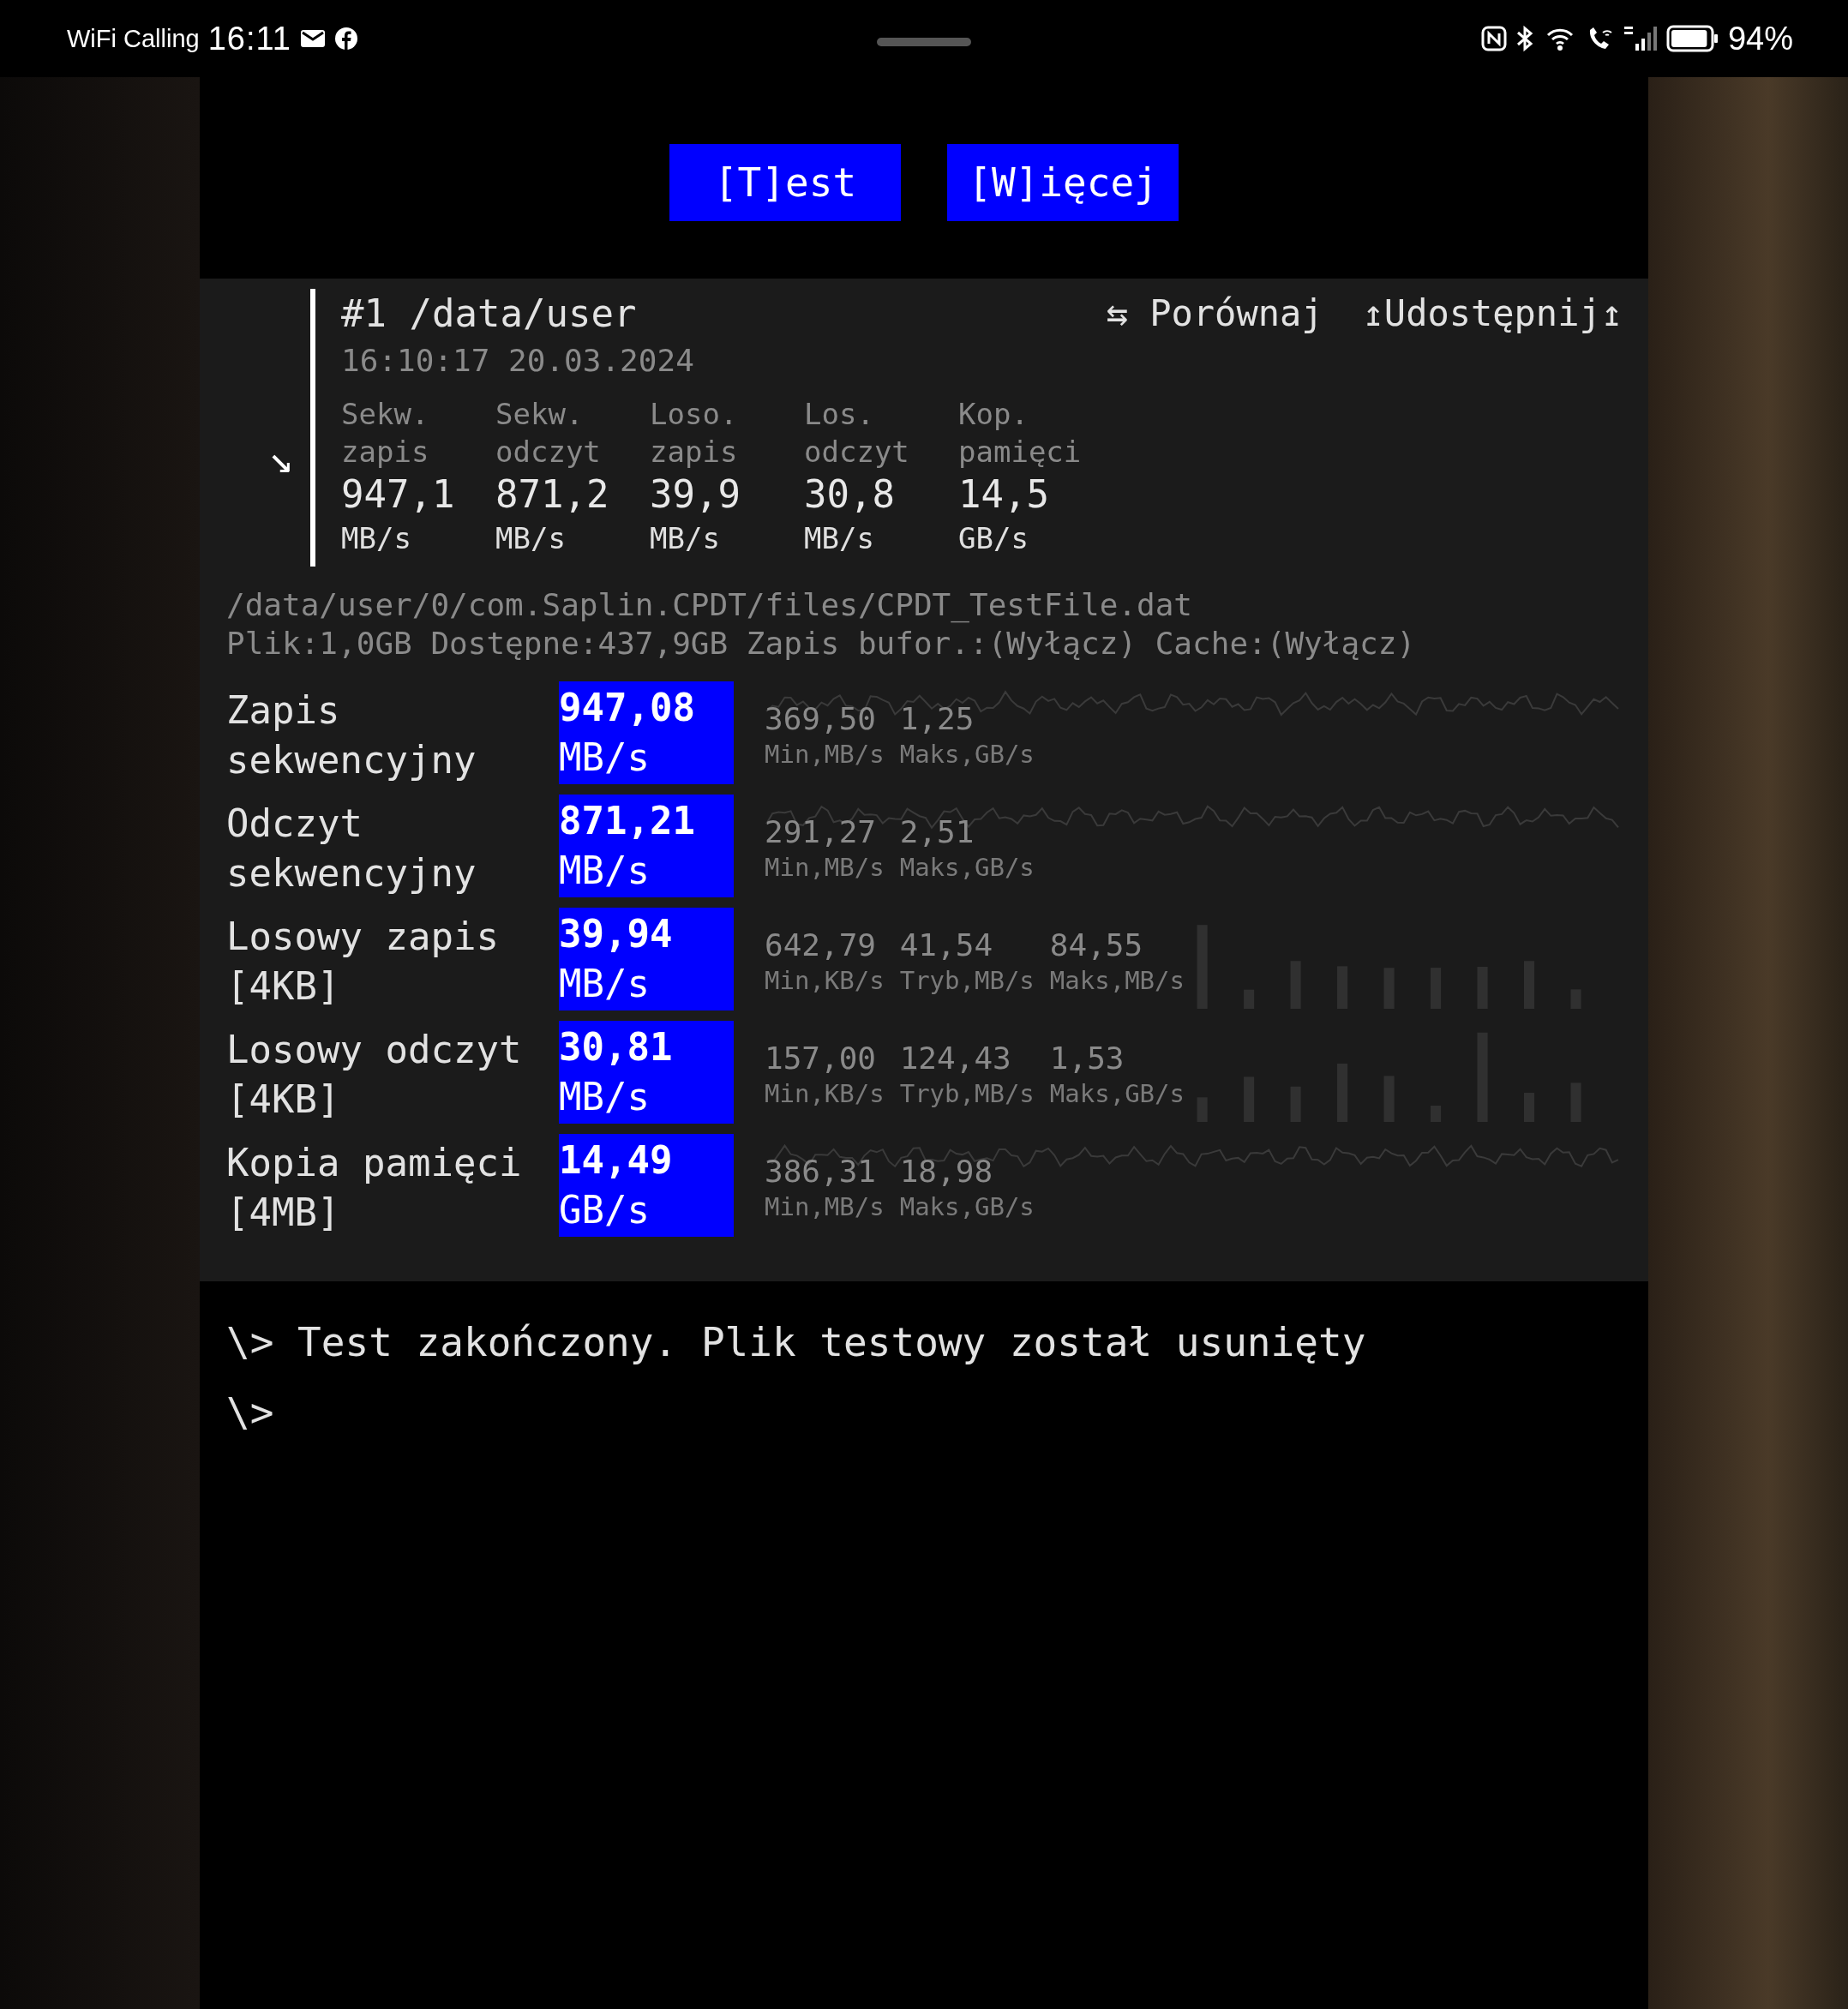  Describe the element at coordinates (312, 38) in the screenshot. I see `mail-icon` at that location.